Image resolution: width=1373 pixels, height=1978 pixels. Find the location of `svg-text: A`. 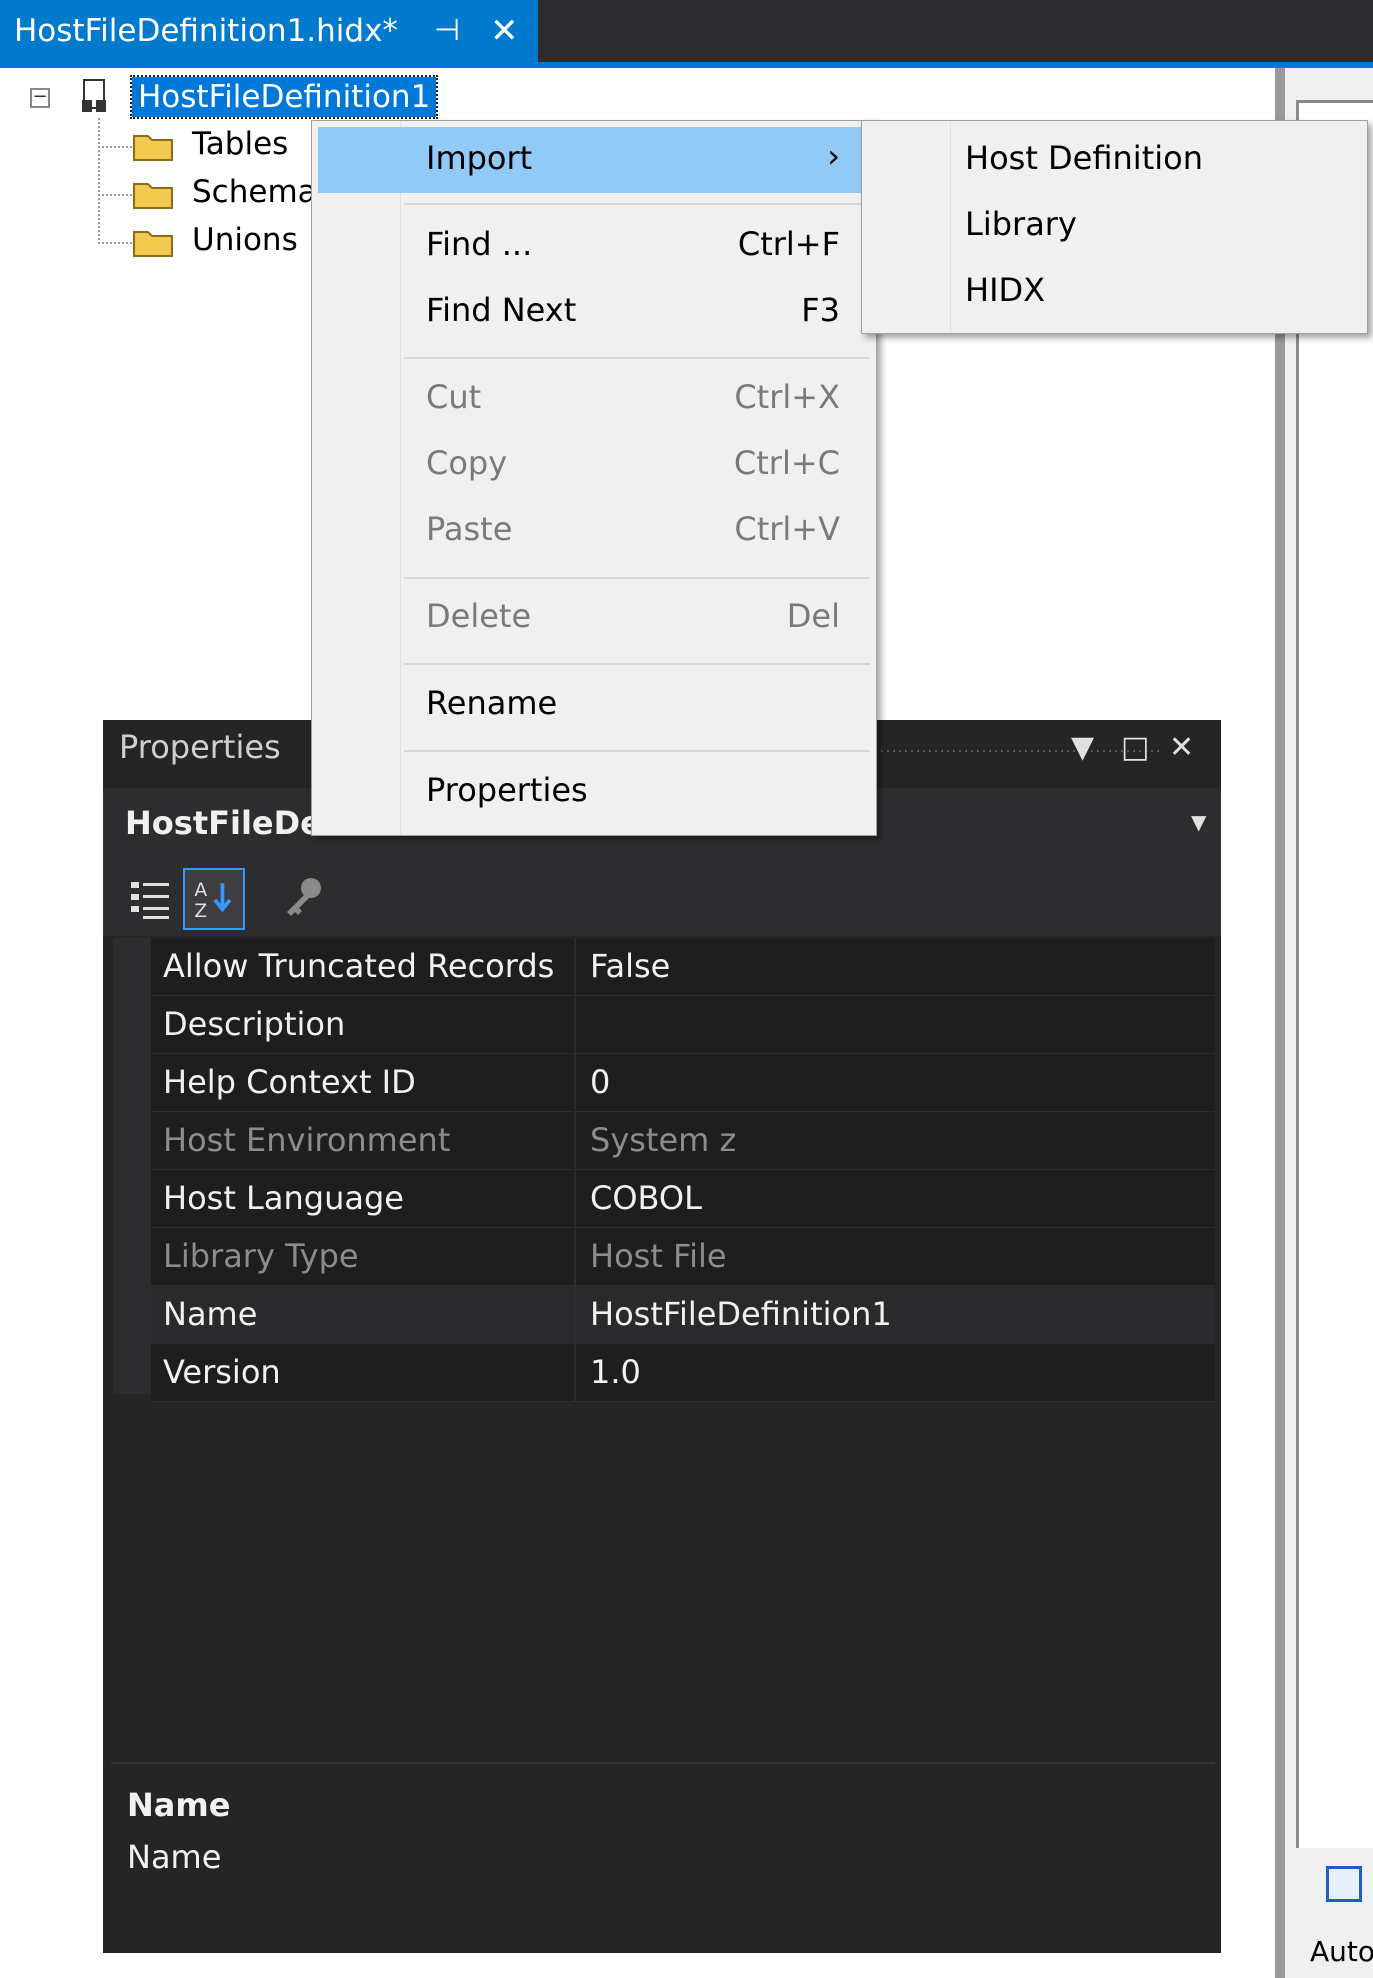

svg-text: A is located at coordinates (200, 890).